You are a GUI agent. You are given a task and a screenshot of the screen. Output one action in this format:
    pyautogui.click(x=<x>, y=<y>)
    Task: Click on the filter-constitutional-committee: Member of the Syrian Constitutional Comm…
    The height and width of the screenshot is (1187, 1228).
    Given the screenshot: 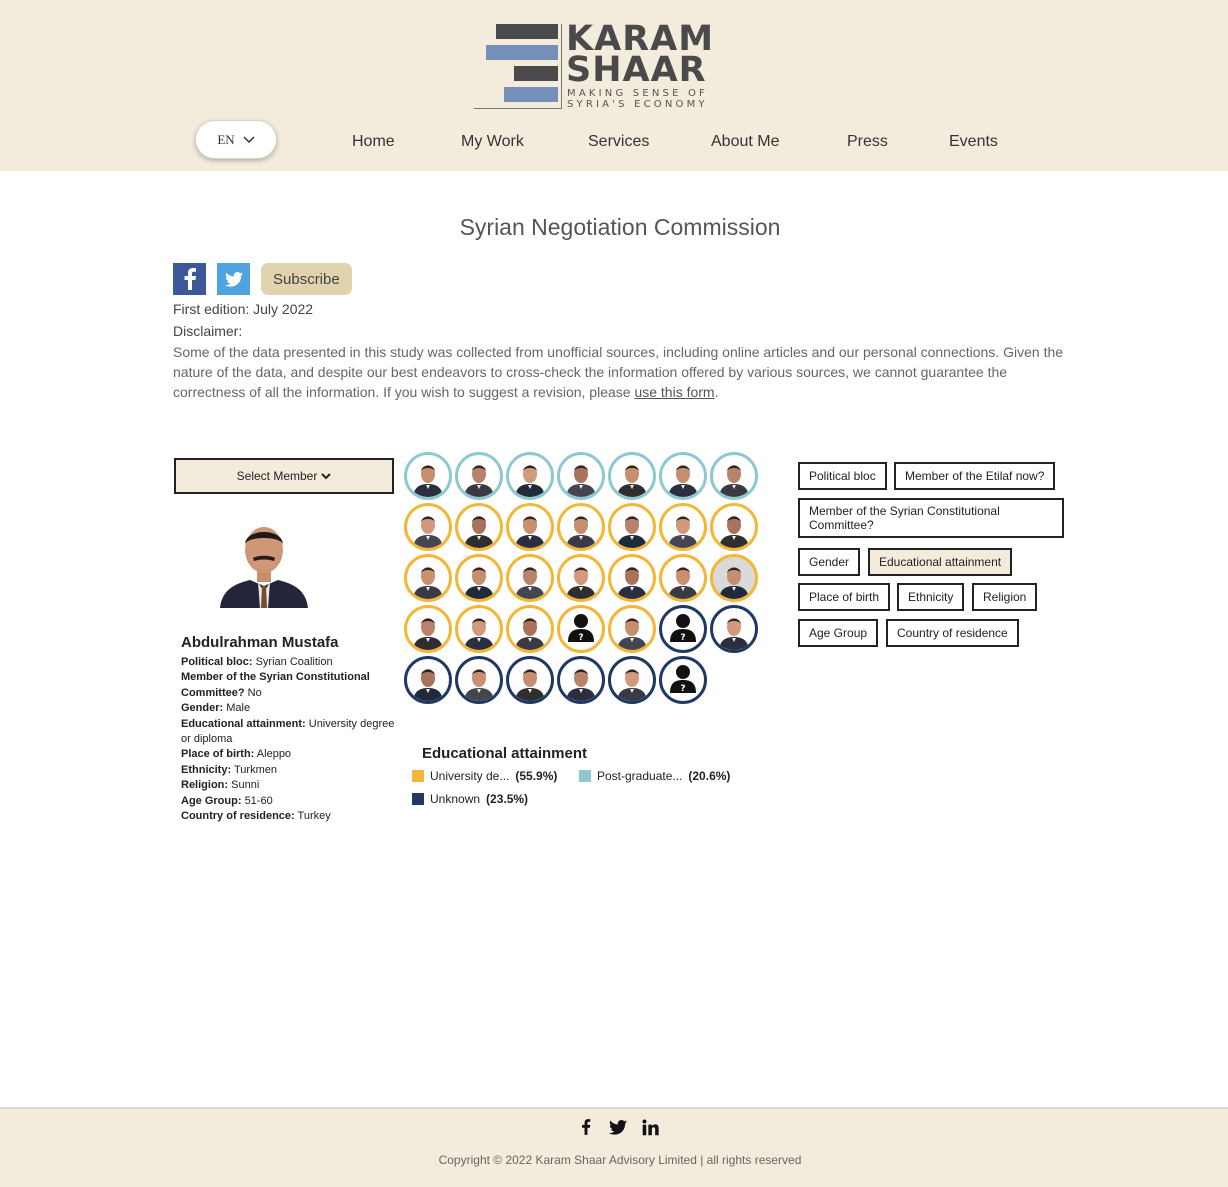 What is the action you would take?
    pyautogui.click(x=931, y=518)
    